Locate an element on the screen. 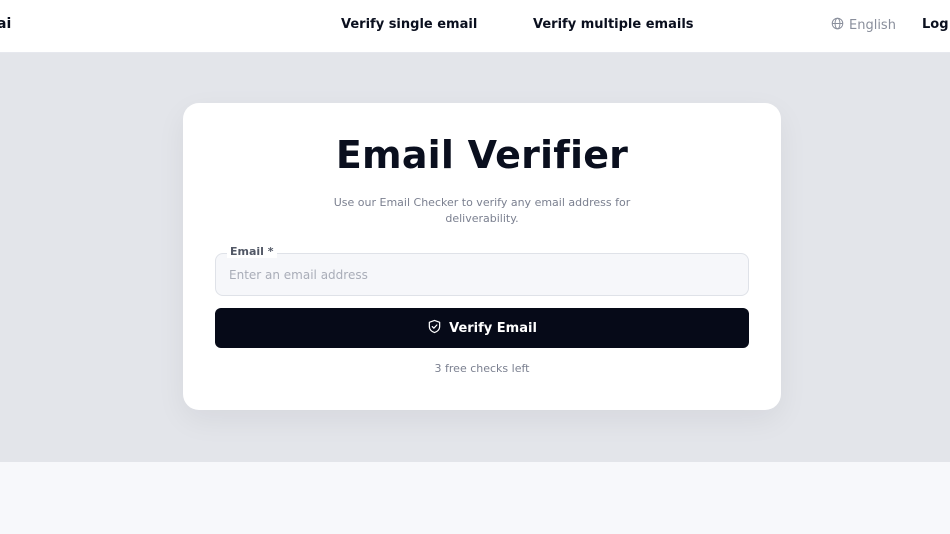 Image resolution: width=950 pixels, height=534 pixels. login-link: Log i is located at coordinates (936, 24).